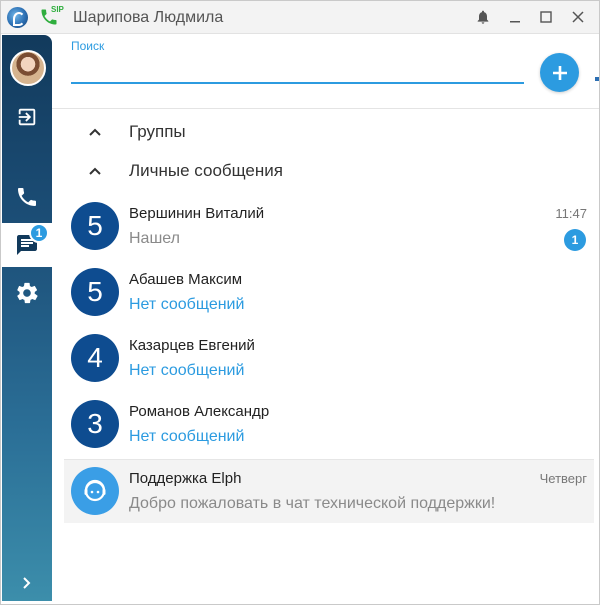 This screenshot has width=600, height=605. Describe the element at coordinates (186, 279) in the screenshot. I see `contact-name: Абашев Максим` at that location.